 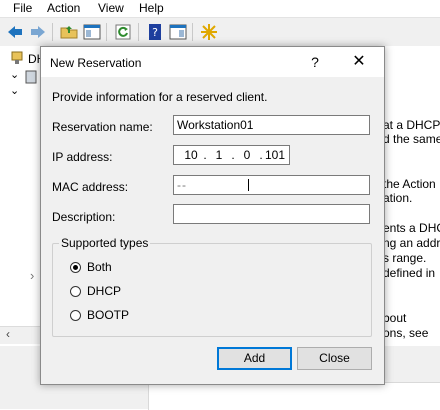 What do you see at coordinates (20, 335) in the screenshot?
I see `tree-horizontal-scrollbar: ‹` at bounding box center [20, 335].